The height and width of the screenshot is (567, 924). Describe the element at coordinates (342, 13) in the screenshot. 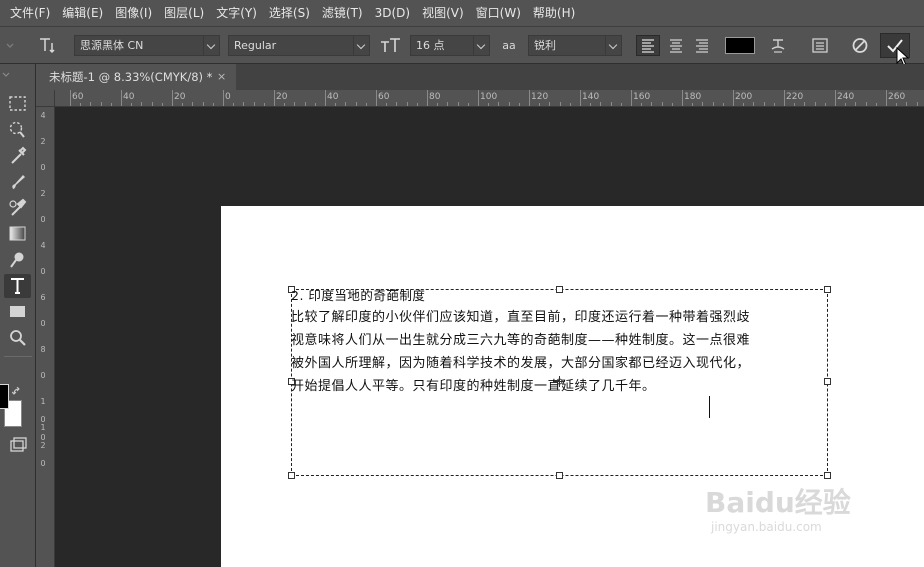

I see `menu-filter: 滤镜(T)` at that location.